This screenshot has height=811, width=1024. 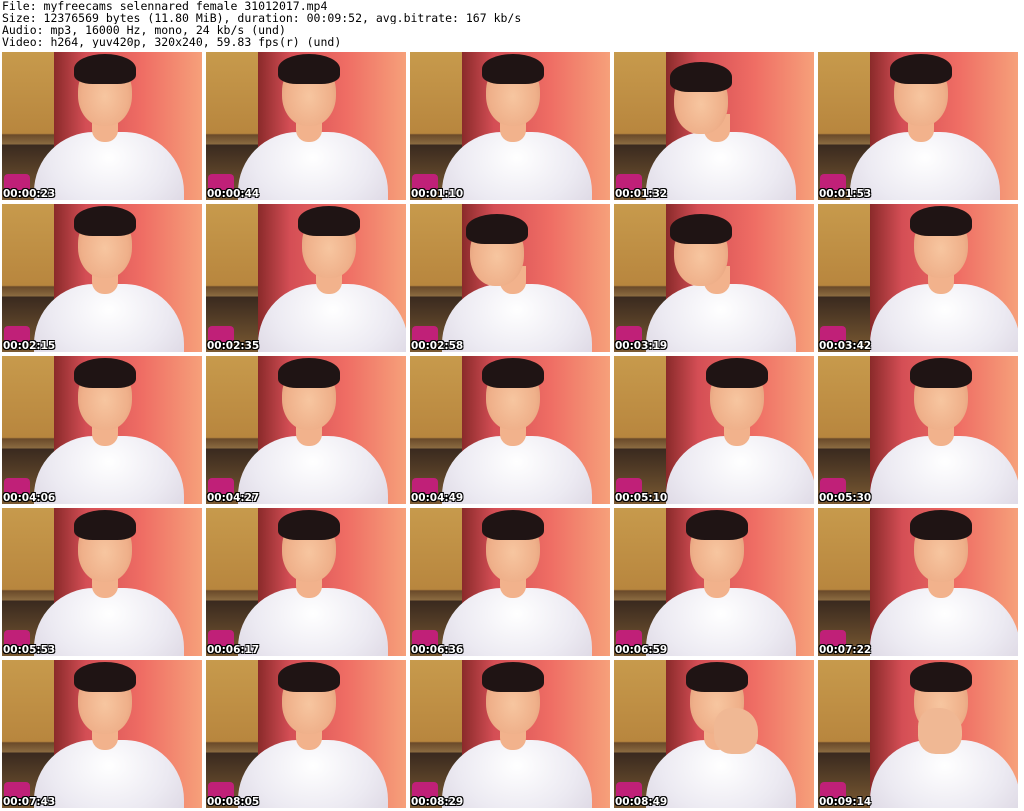 I want to click on video-thumbnail: 00:04:27, so click(x=306, y=430).